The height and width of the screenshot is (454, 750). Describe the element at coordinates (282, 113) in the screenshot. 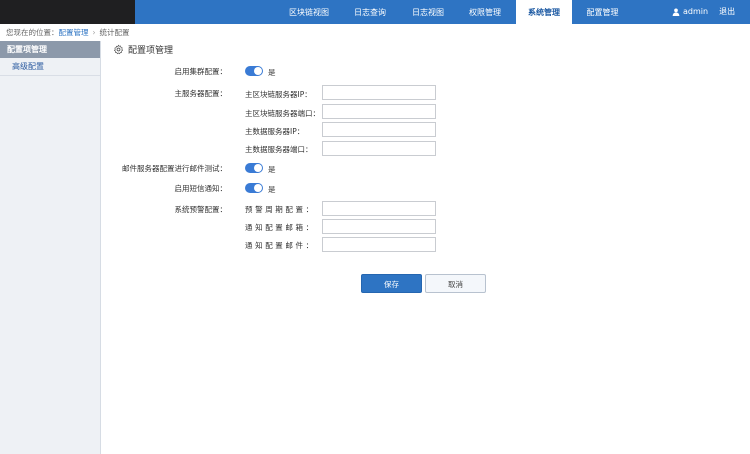

I see `master-chain-port-label: 主区块链服务器端口：` at that location.